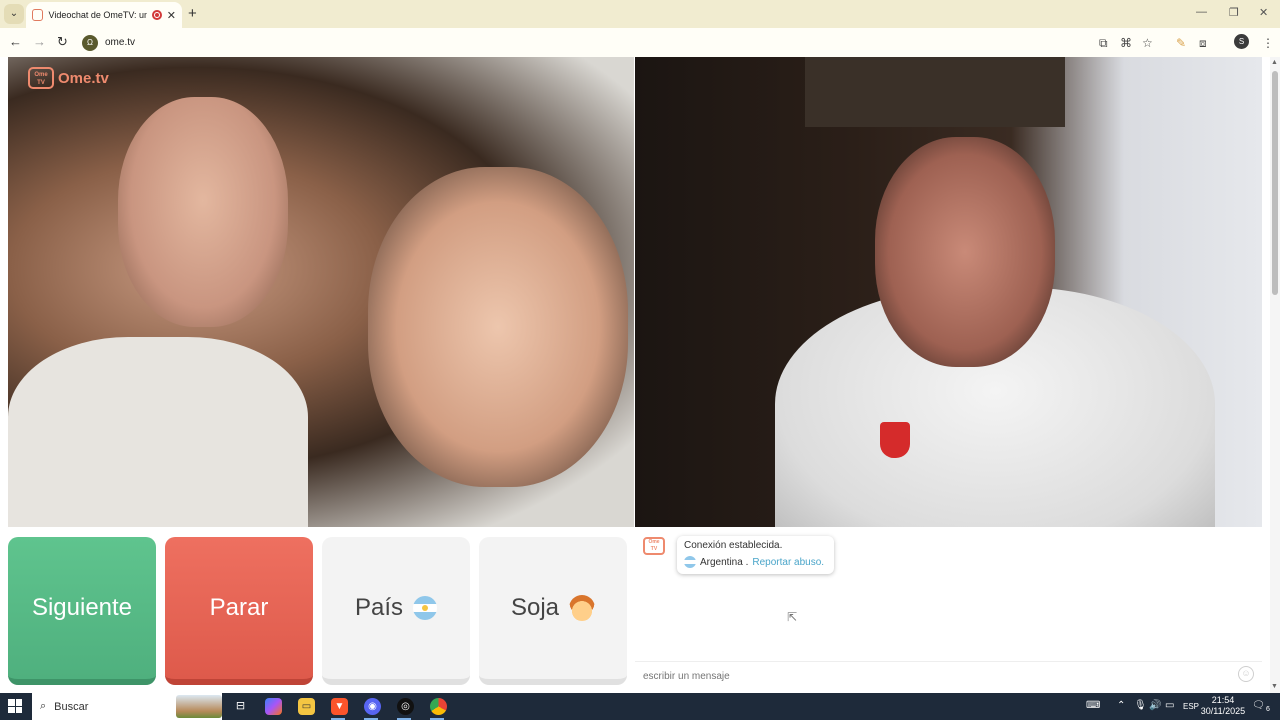 This screenshot has width=1280, height=720. Describe the element at coordinates (158, 432) in the screenshot. I see `video-shirt-shape` at that location.